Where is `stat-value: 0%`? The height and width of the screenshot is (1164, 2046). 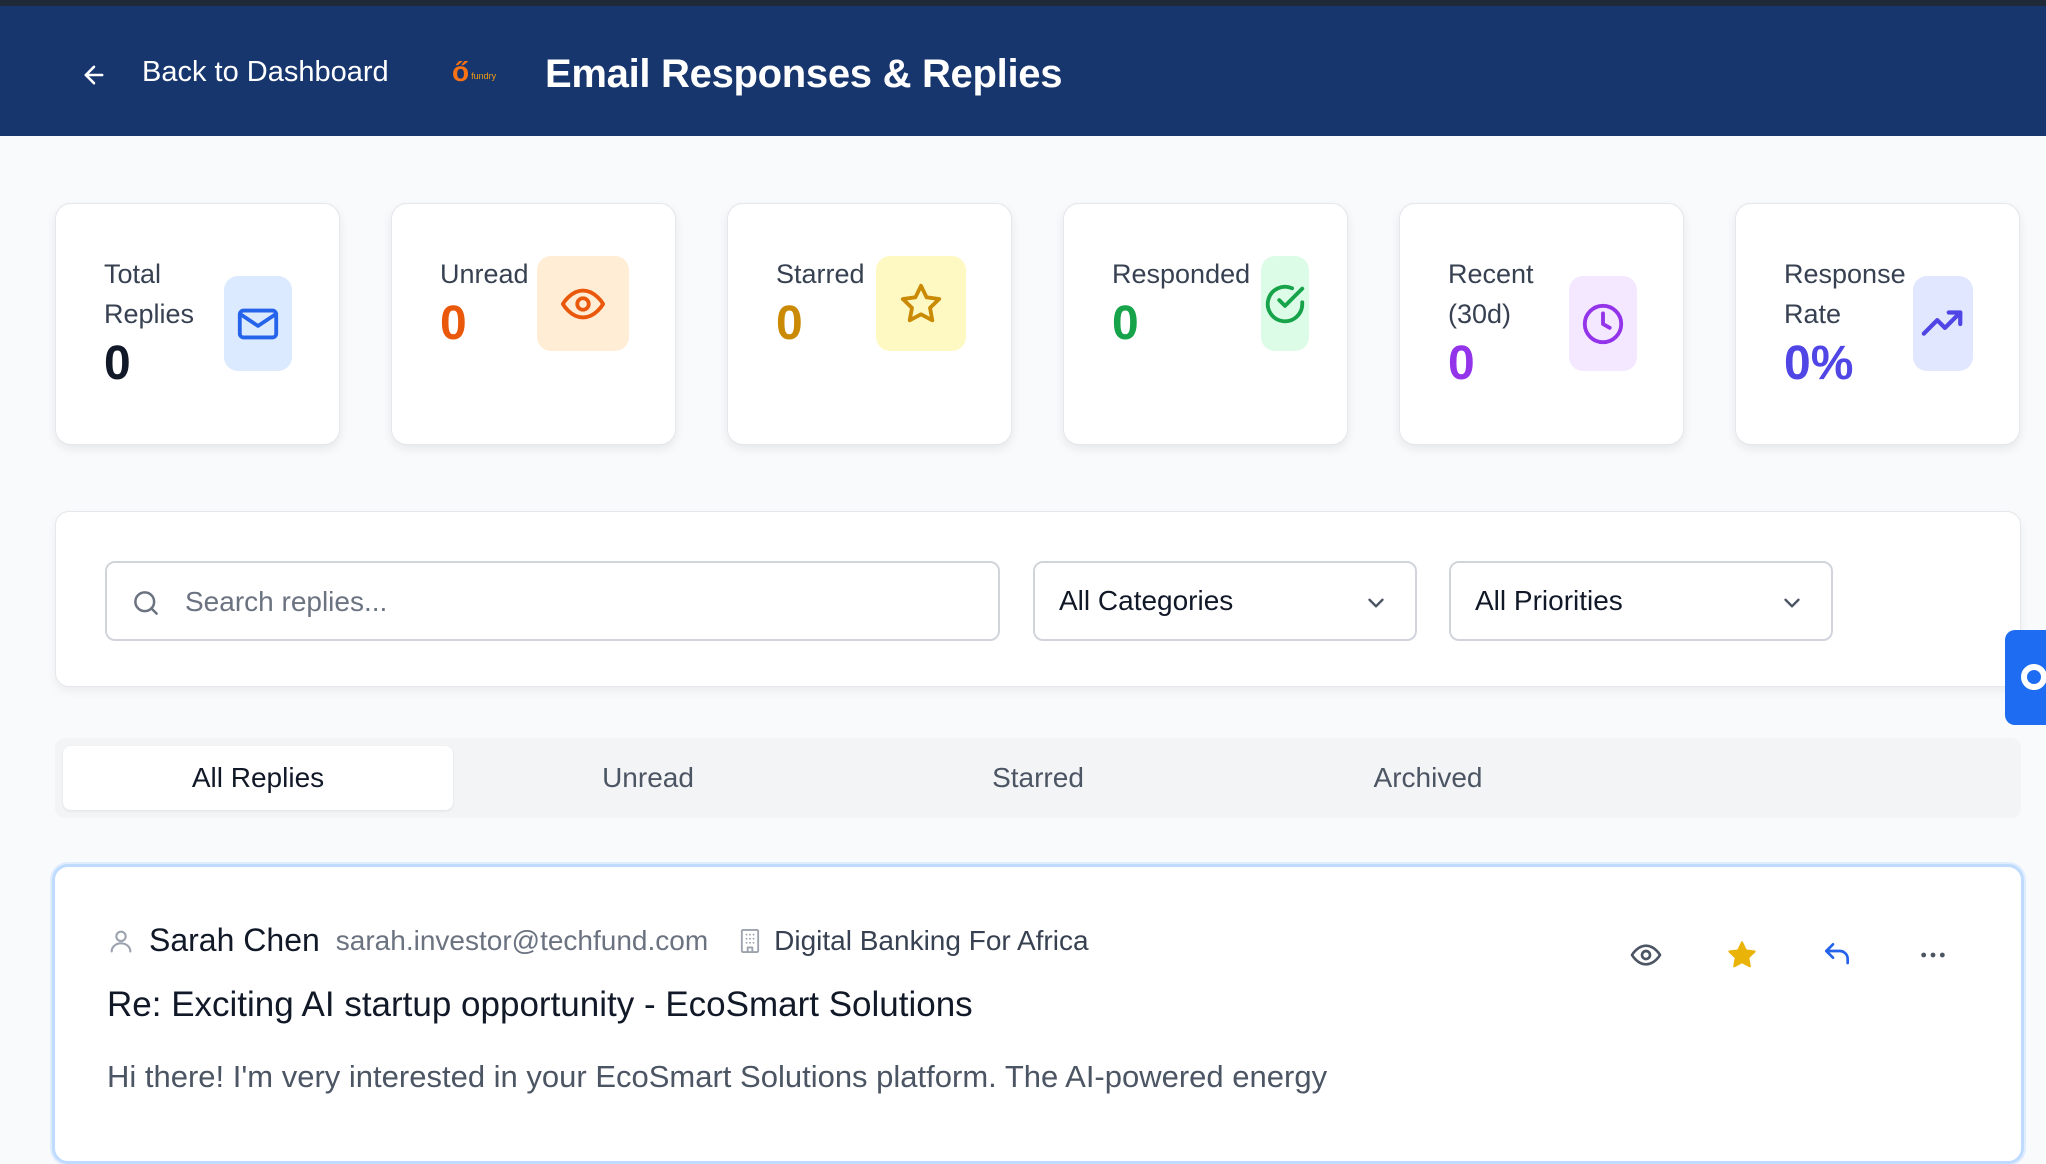 stat-value: 0% is located at coordinates (1819, 363).